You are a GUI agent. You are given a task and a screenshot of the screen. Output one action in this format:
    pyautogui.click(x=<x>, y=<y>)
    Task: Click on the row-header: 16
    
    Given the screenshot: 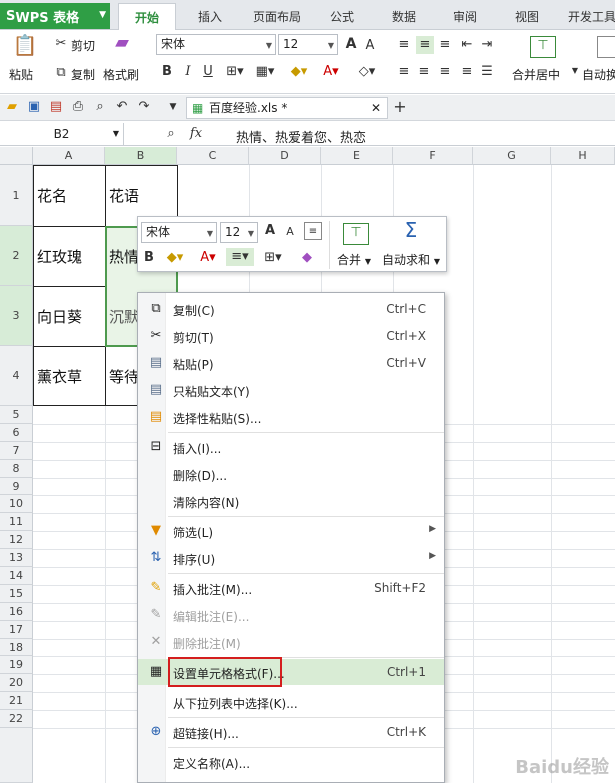 What is the action you would take?
    pyautogui.click(x=16, y=612)
    